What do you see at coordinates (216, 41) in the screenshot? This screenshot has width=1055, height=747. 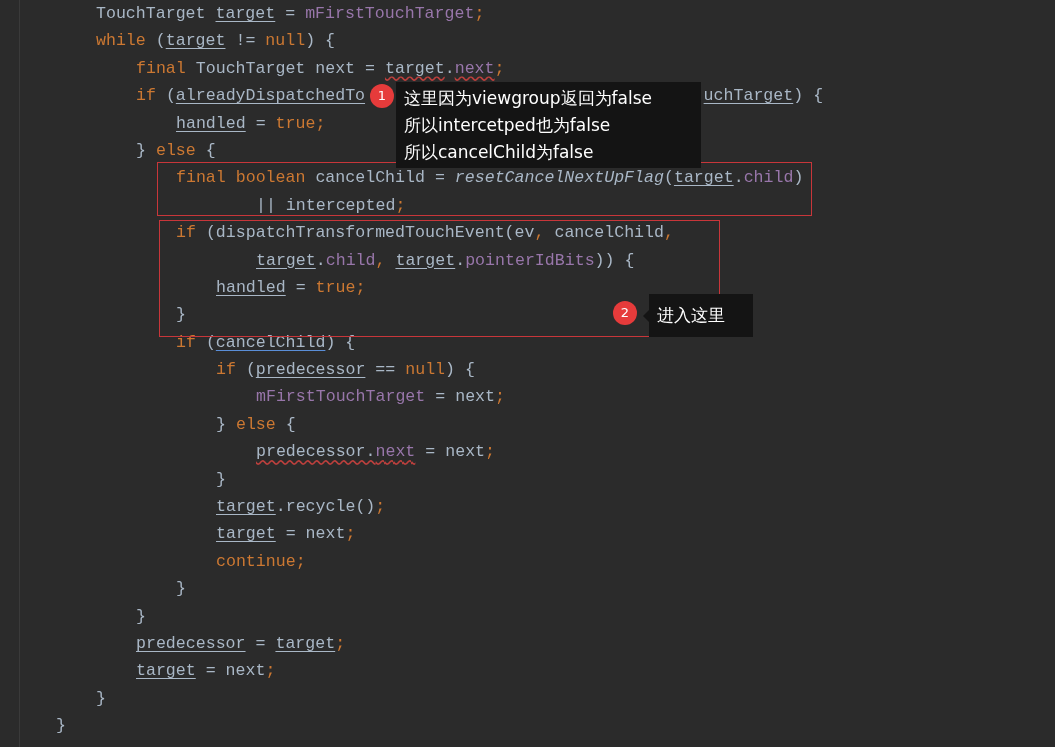 I see `code-line: while (target != null) {` at bounding box center [216, 41].